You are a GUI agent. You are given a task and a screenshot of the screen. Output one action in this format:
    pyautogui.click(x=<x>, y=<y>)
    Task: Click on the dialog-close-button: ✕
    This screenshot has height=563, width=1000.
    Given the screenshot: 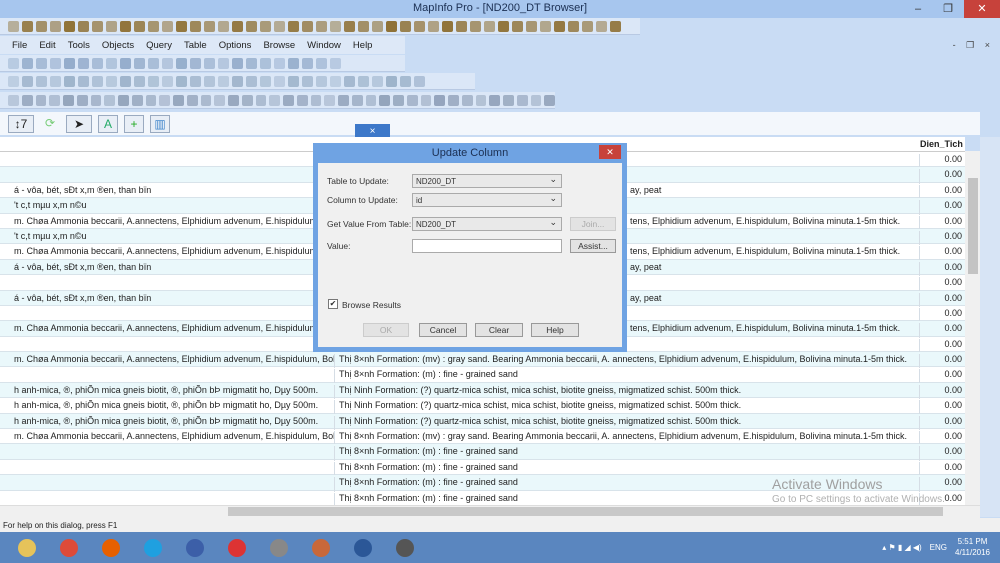 What is the action you would take?
    pyautogui.click(x=610, y=152)
    